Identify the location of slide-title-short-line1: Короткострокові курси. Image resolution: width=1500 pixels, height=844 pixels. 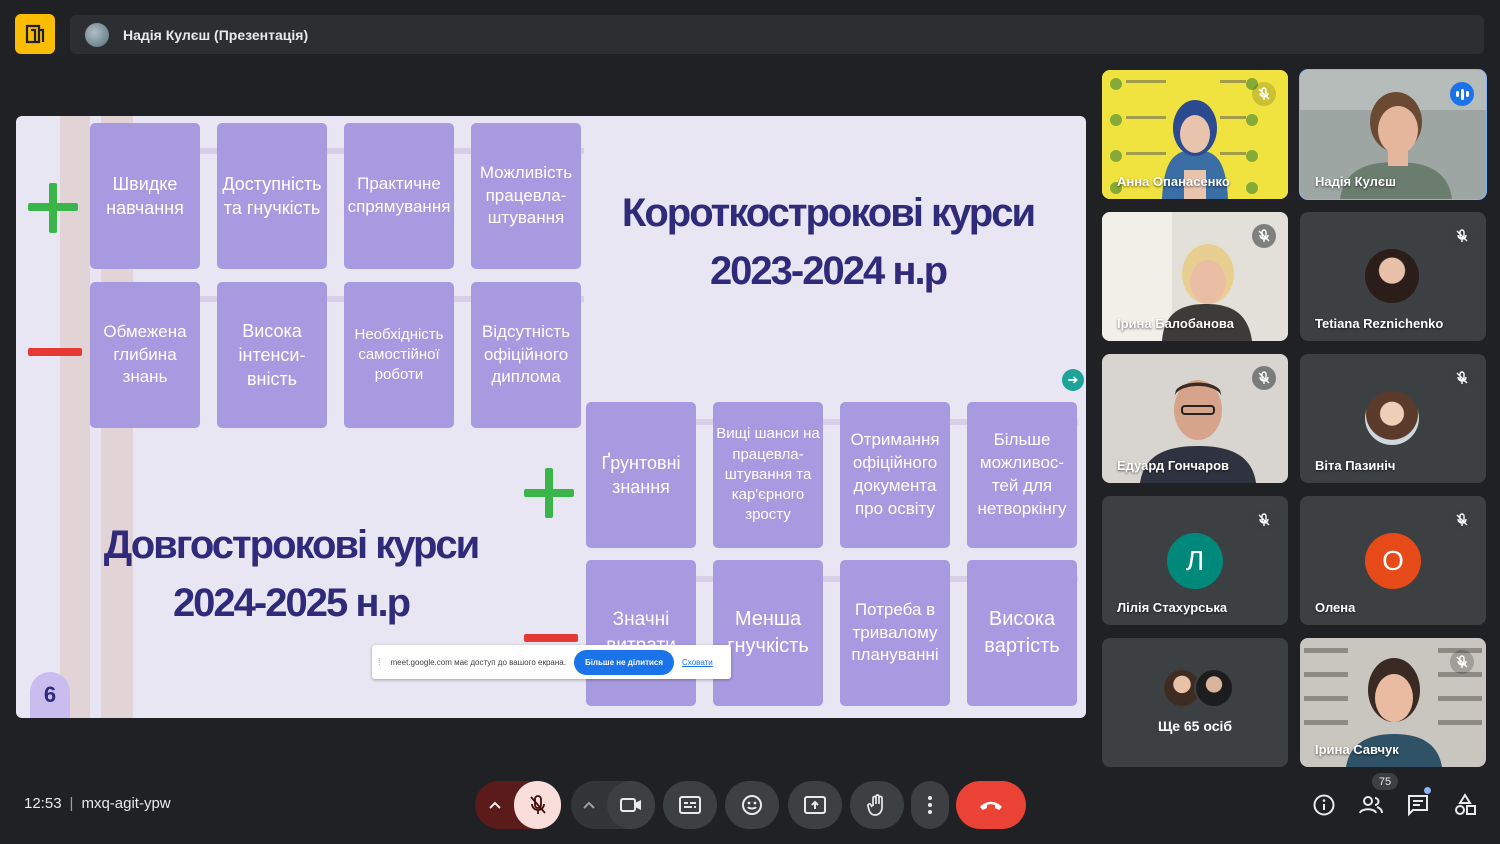
(828, 213).